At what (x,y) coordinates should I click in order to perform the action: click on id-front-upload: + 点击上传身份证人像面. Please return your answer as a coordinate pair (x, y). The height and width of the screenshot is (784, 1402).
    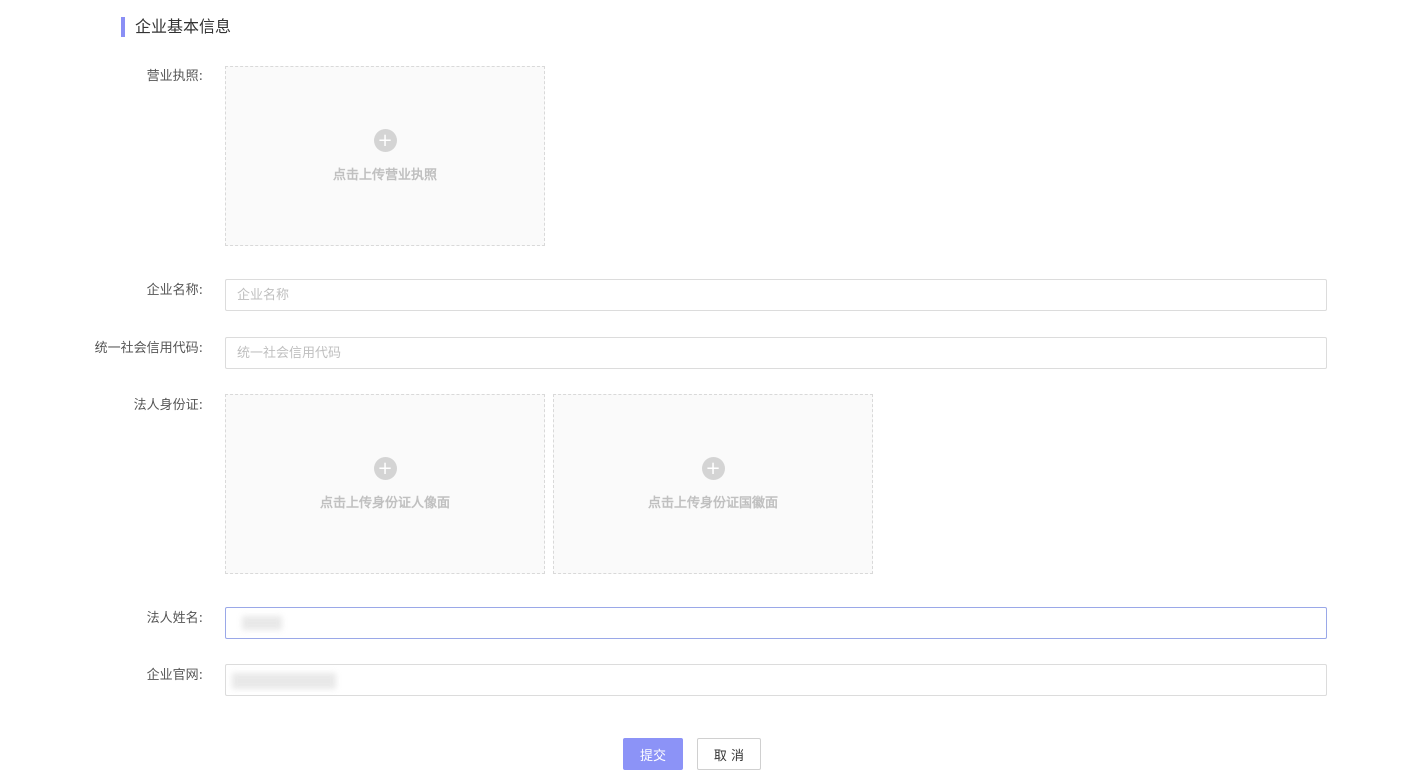
    Looking at the image, I should click on (385, 484).